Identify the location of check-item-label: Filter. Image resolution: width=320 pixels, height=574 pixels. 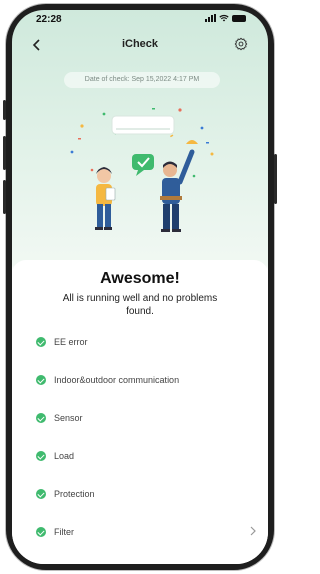
(64, 532).